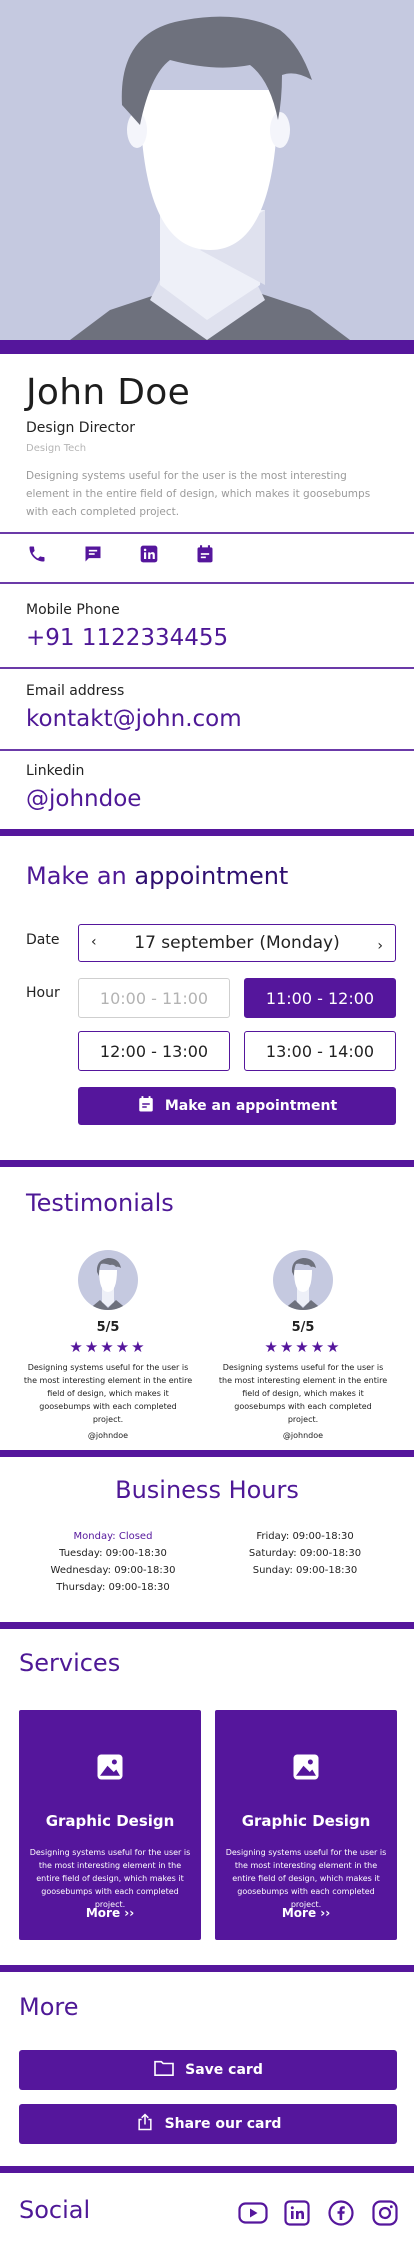 Image resolution: width=414 pixels, height=2260 pixels. I want to click on chat-icon, so click(93, 554).